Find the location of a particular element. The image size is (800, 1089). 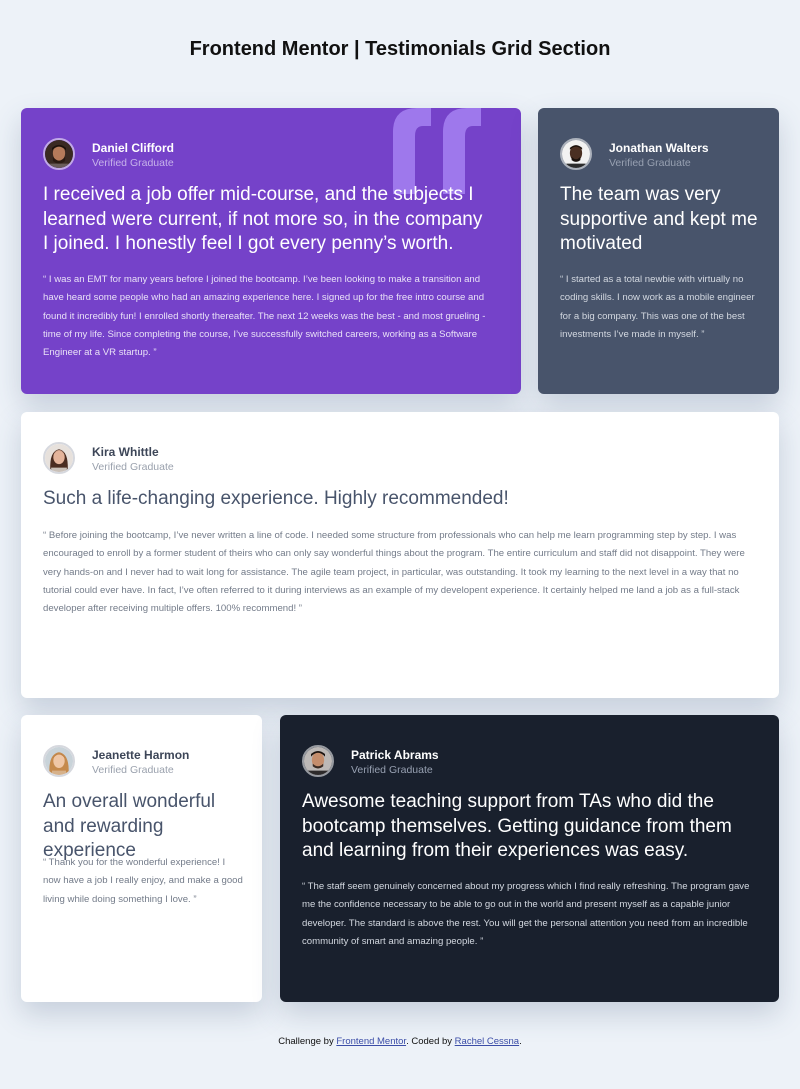

author-name: Patrick Abrams is located at coordinates (395, 755).